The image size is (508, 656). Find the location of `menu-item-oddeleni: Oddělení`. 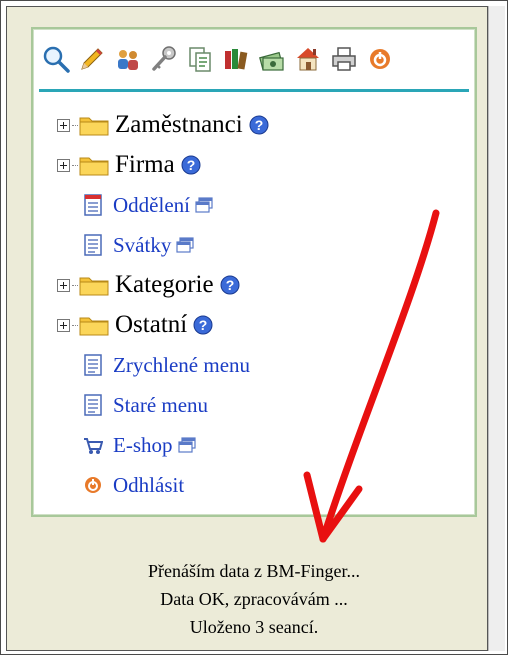

menu-item-oddeleni: Oddělení is located at coordinates (148, 205).